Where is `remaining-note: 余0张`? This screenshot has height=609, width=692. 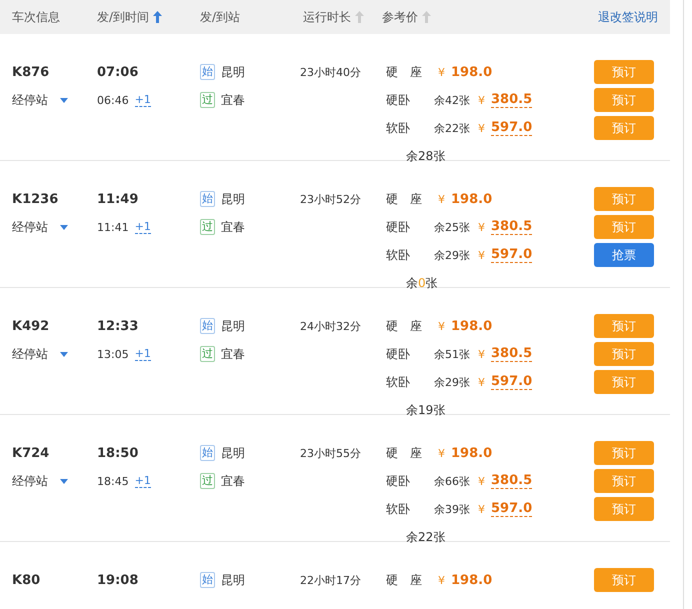 remaining-note: 余0张 is located at coordinates (422, 283).